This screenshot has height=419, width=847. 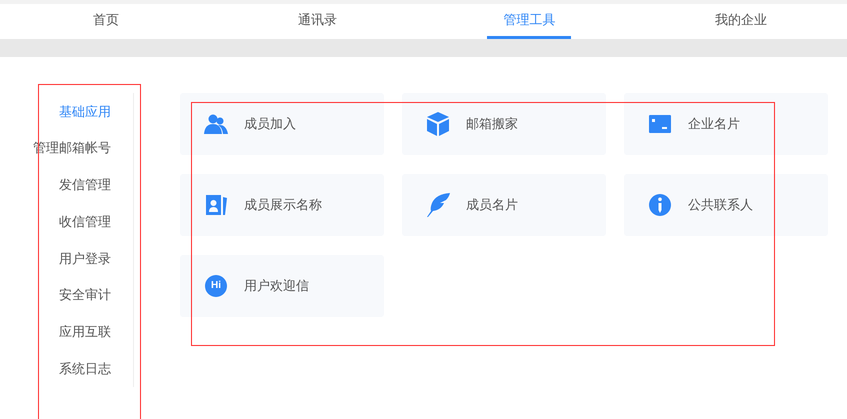 I want to click on info-icon, so click(x=660, y=205).